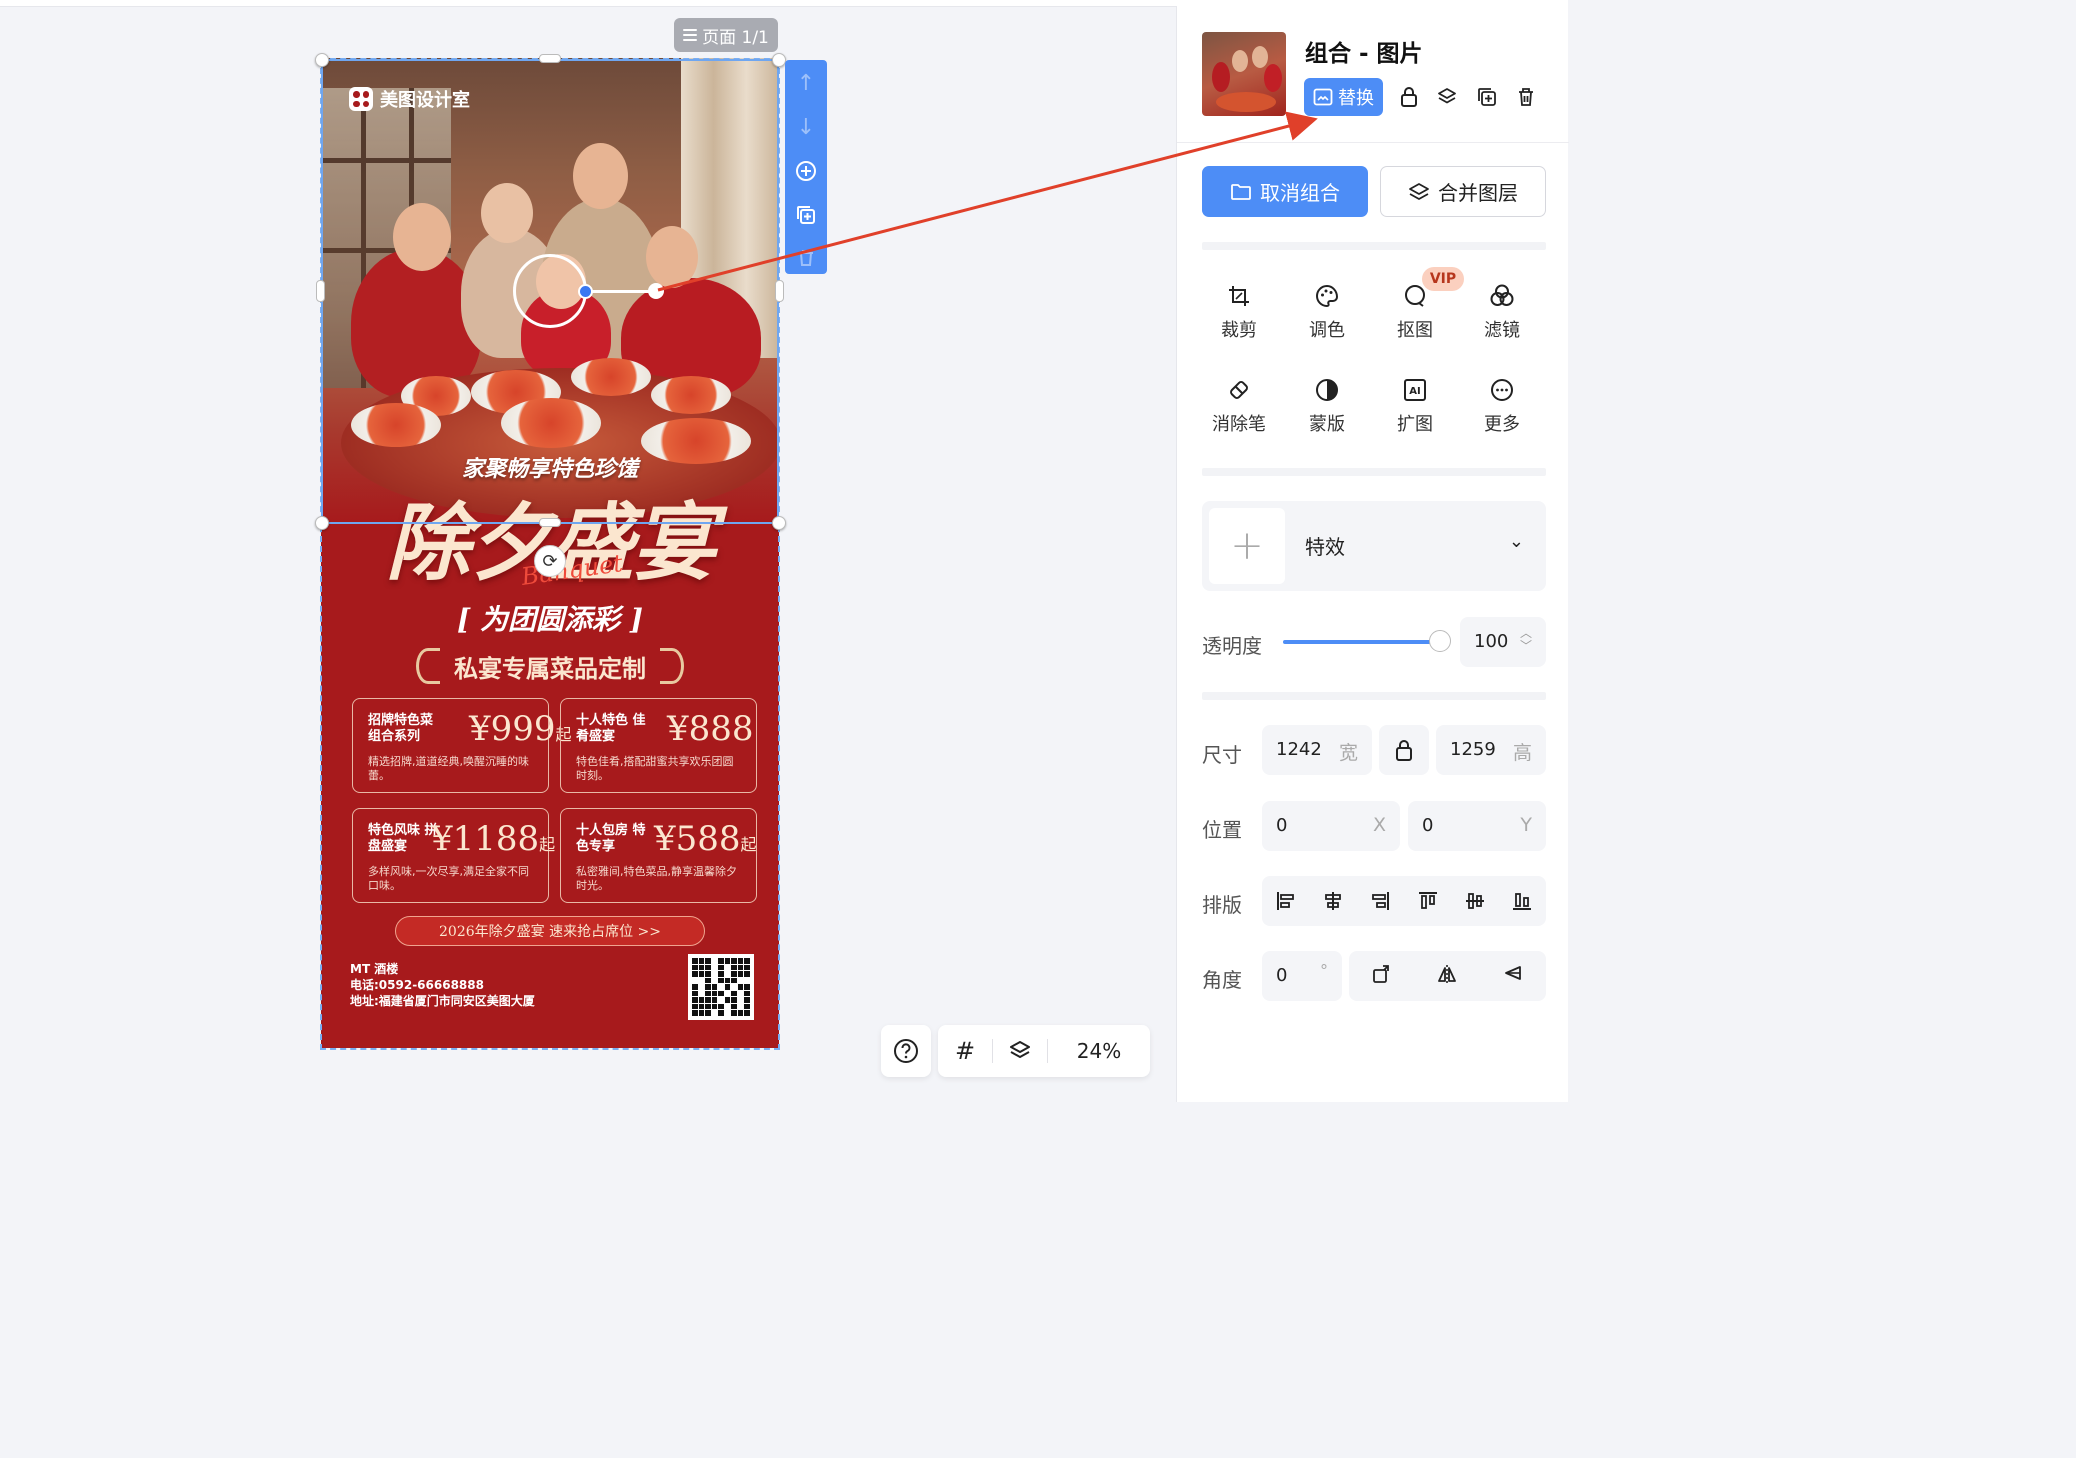  I want to click on align-center-v-icon, so click(1475, 901).